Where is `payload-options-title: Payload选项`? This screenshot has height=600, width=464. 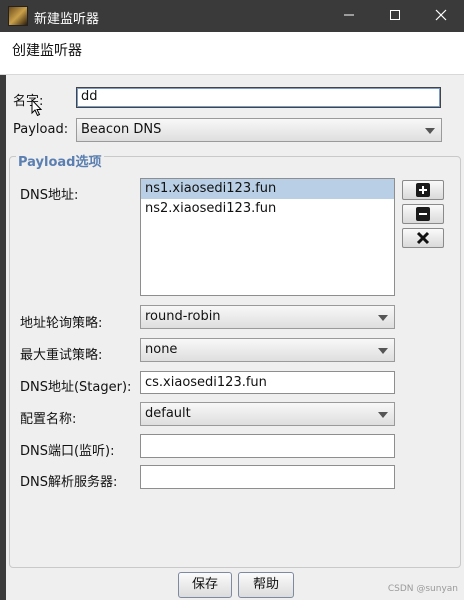 payload-options-title: Payload选项 is located at coordinates (60, 160).